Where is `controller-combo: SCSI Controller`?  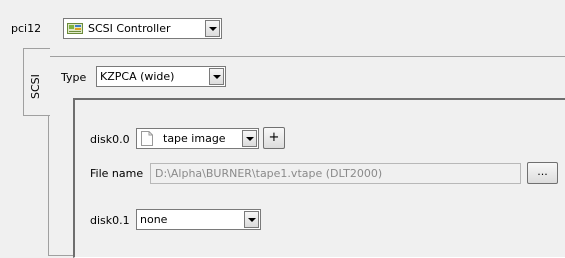
controller-combo: SCSI Controller is located at coordinates (142, 28).